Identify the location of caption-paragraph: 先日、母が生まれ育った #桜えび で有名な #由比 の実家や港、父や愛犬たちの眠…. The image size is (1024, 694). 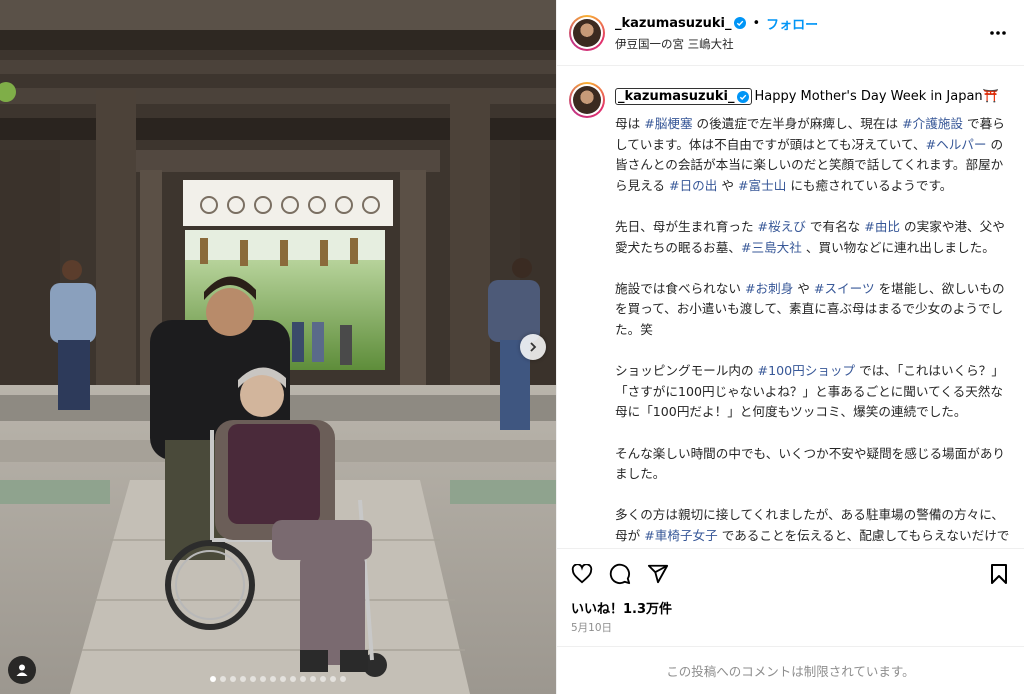
(812, 237).